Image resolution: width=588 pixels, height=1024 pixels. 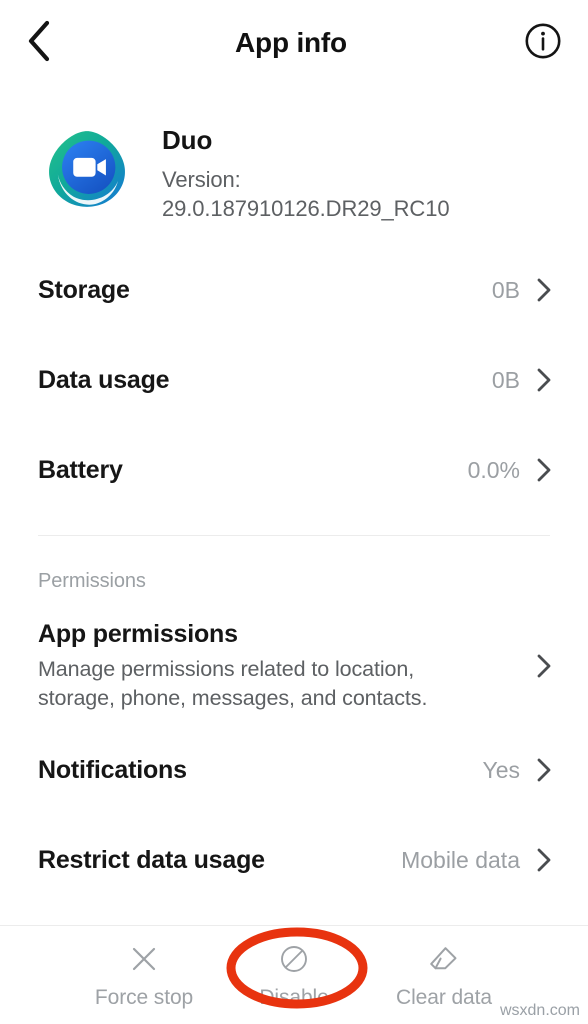 I want to click on row-data-usage: Data usage 0B, so click(x=294, y=380).